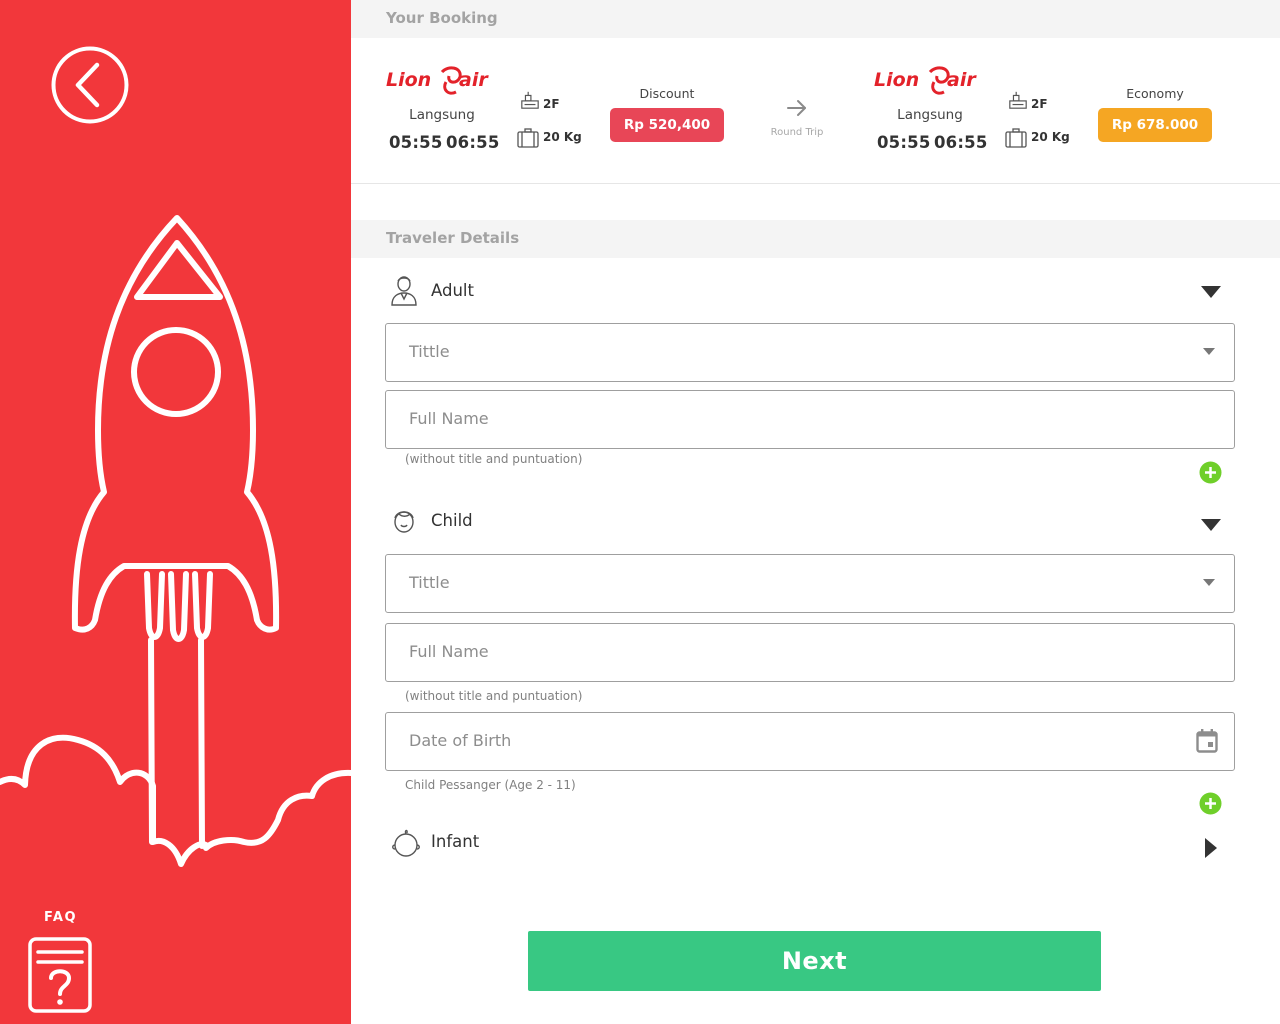 The width and height of the screenshot is (1280, 1024). I want to click on adult-title-placeholder: Tittle, so click(429, 351).